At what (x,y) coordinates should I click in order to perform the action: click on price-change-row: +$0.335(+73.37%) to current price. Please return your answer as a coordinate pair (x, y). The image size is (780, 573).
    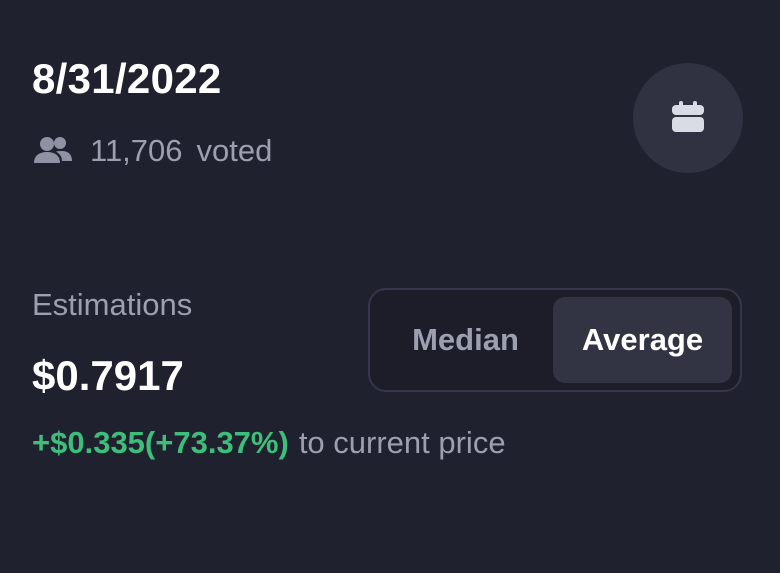
    Looking at the image, I should click on (269, 442).